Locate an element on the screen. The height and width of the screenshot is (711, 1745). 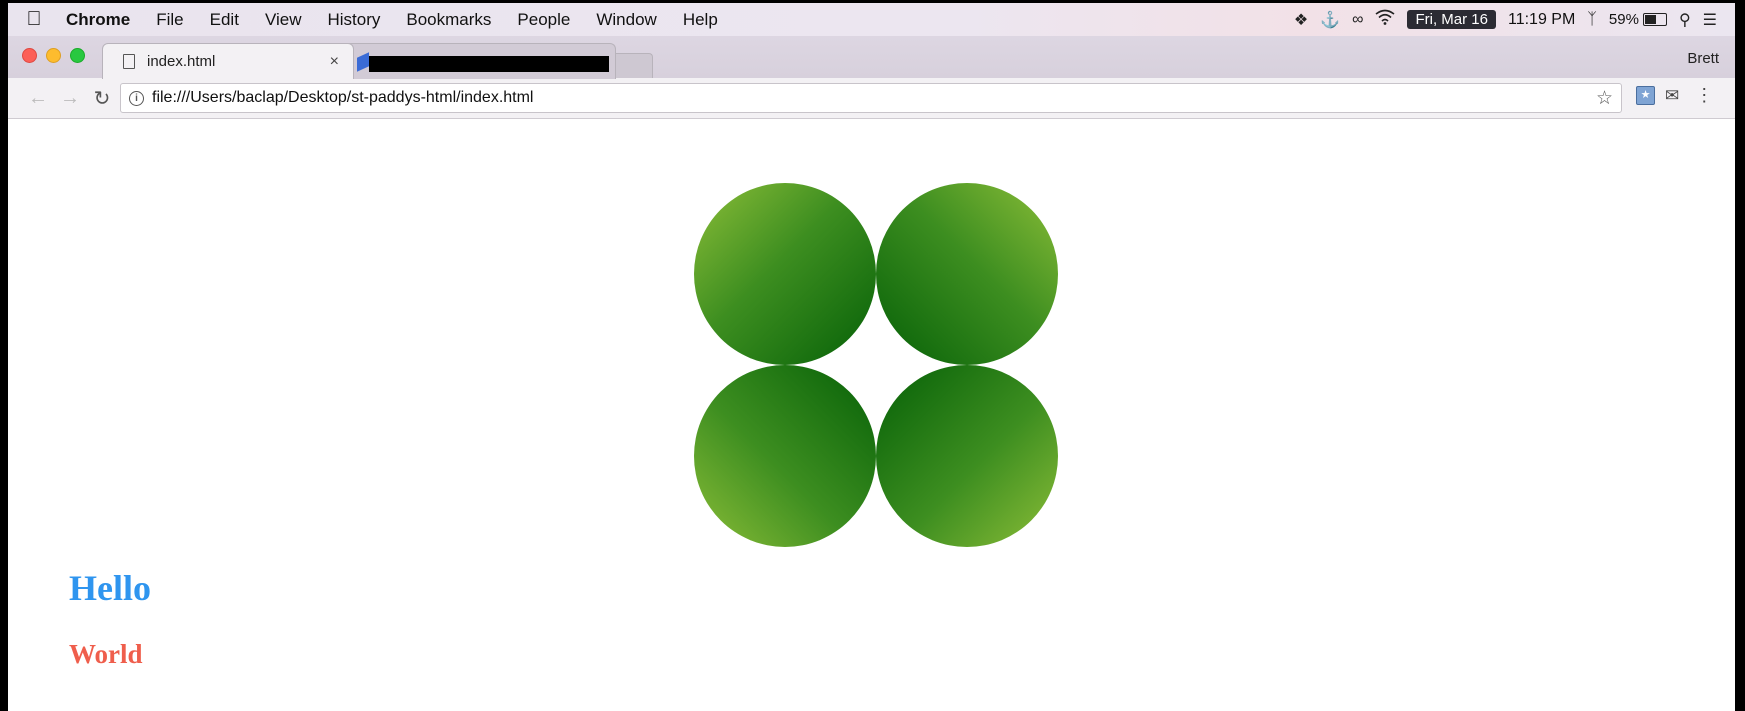
docker-icon: ⚓ is located at coordinates (1330, 20).